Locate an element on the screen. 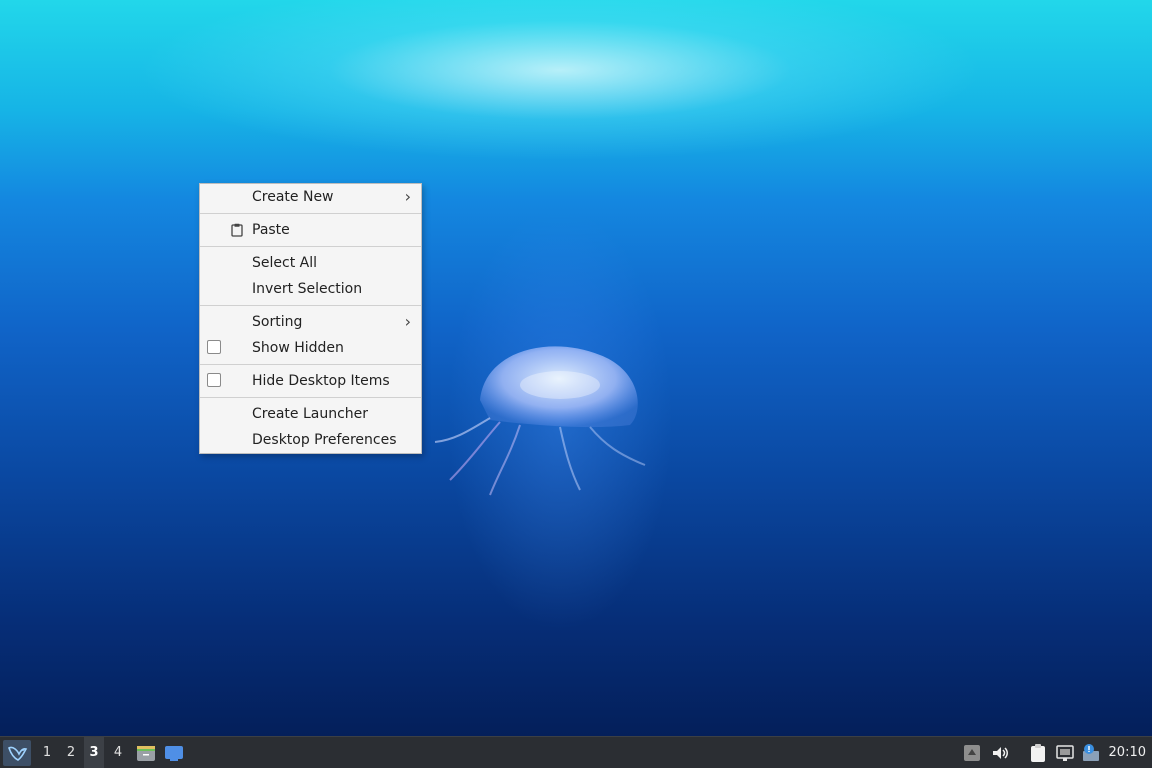 The image size is (1152, 770). network-icon is located at coordinates (1065, 753).